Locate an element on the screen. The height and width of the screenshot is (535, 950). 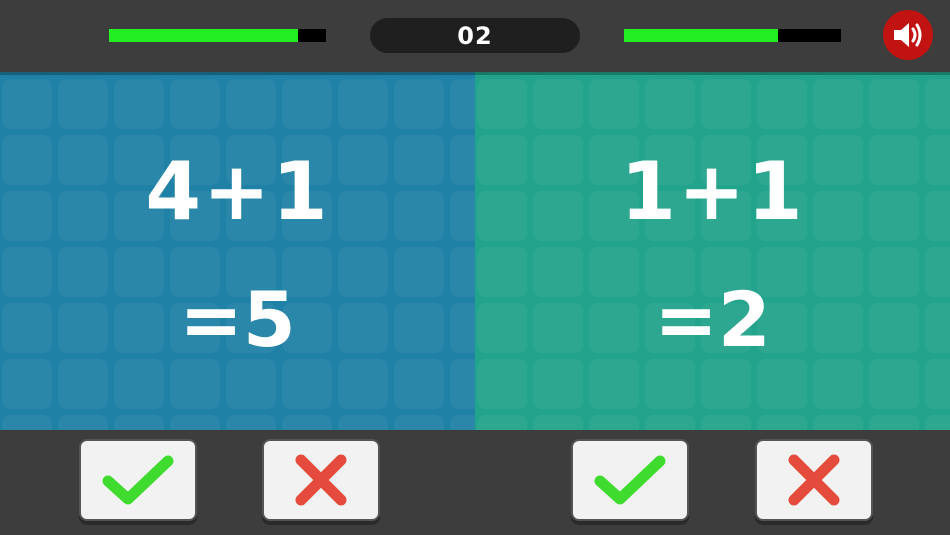
score-display: 02 is located at coordinates (475, 35).